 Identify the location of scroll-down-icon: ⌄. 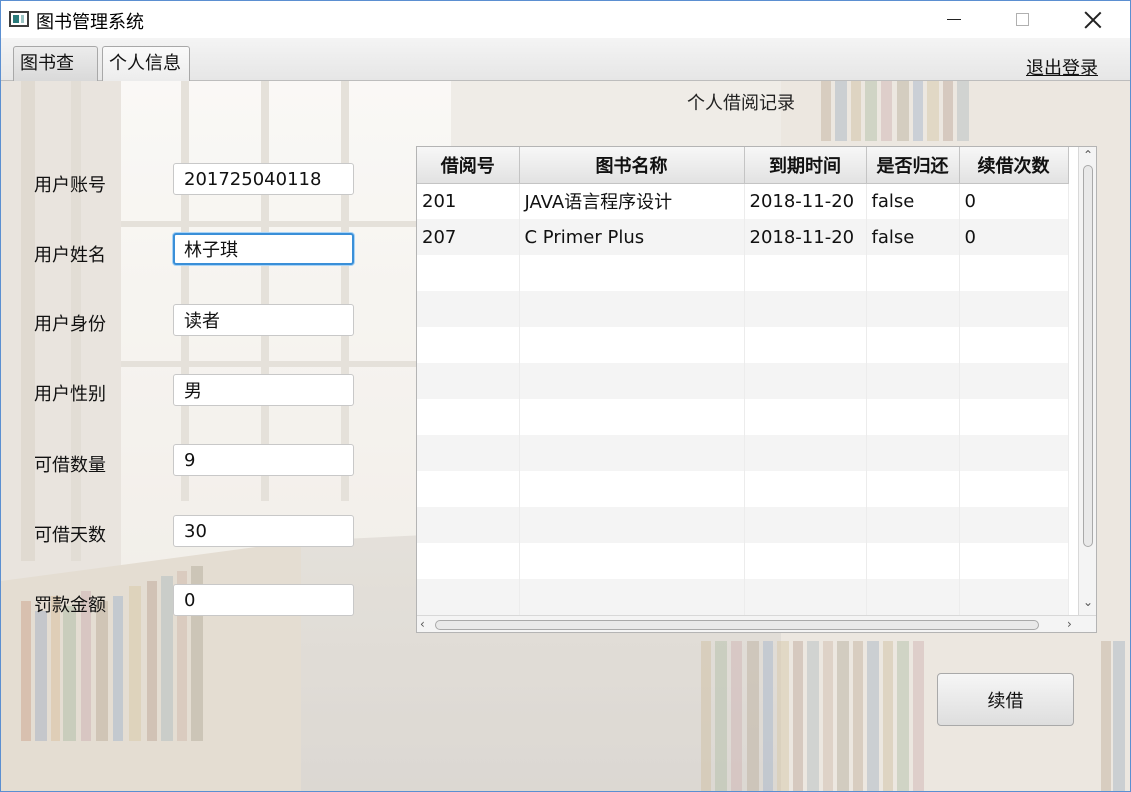
(1088, 602).